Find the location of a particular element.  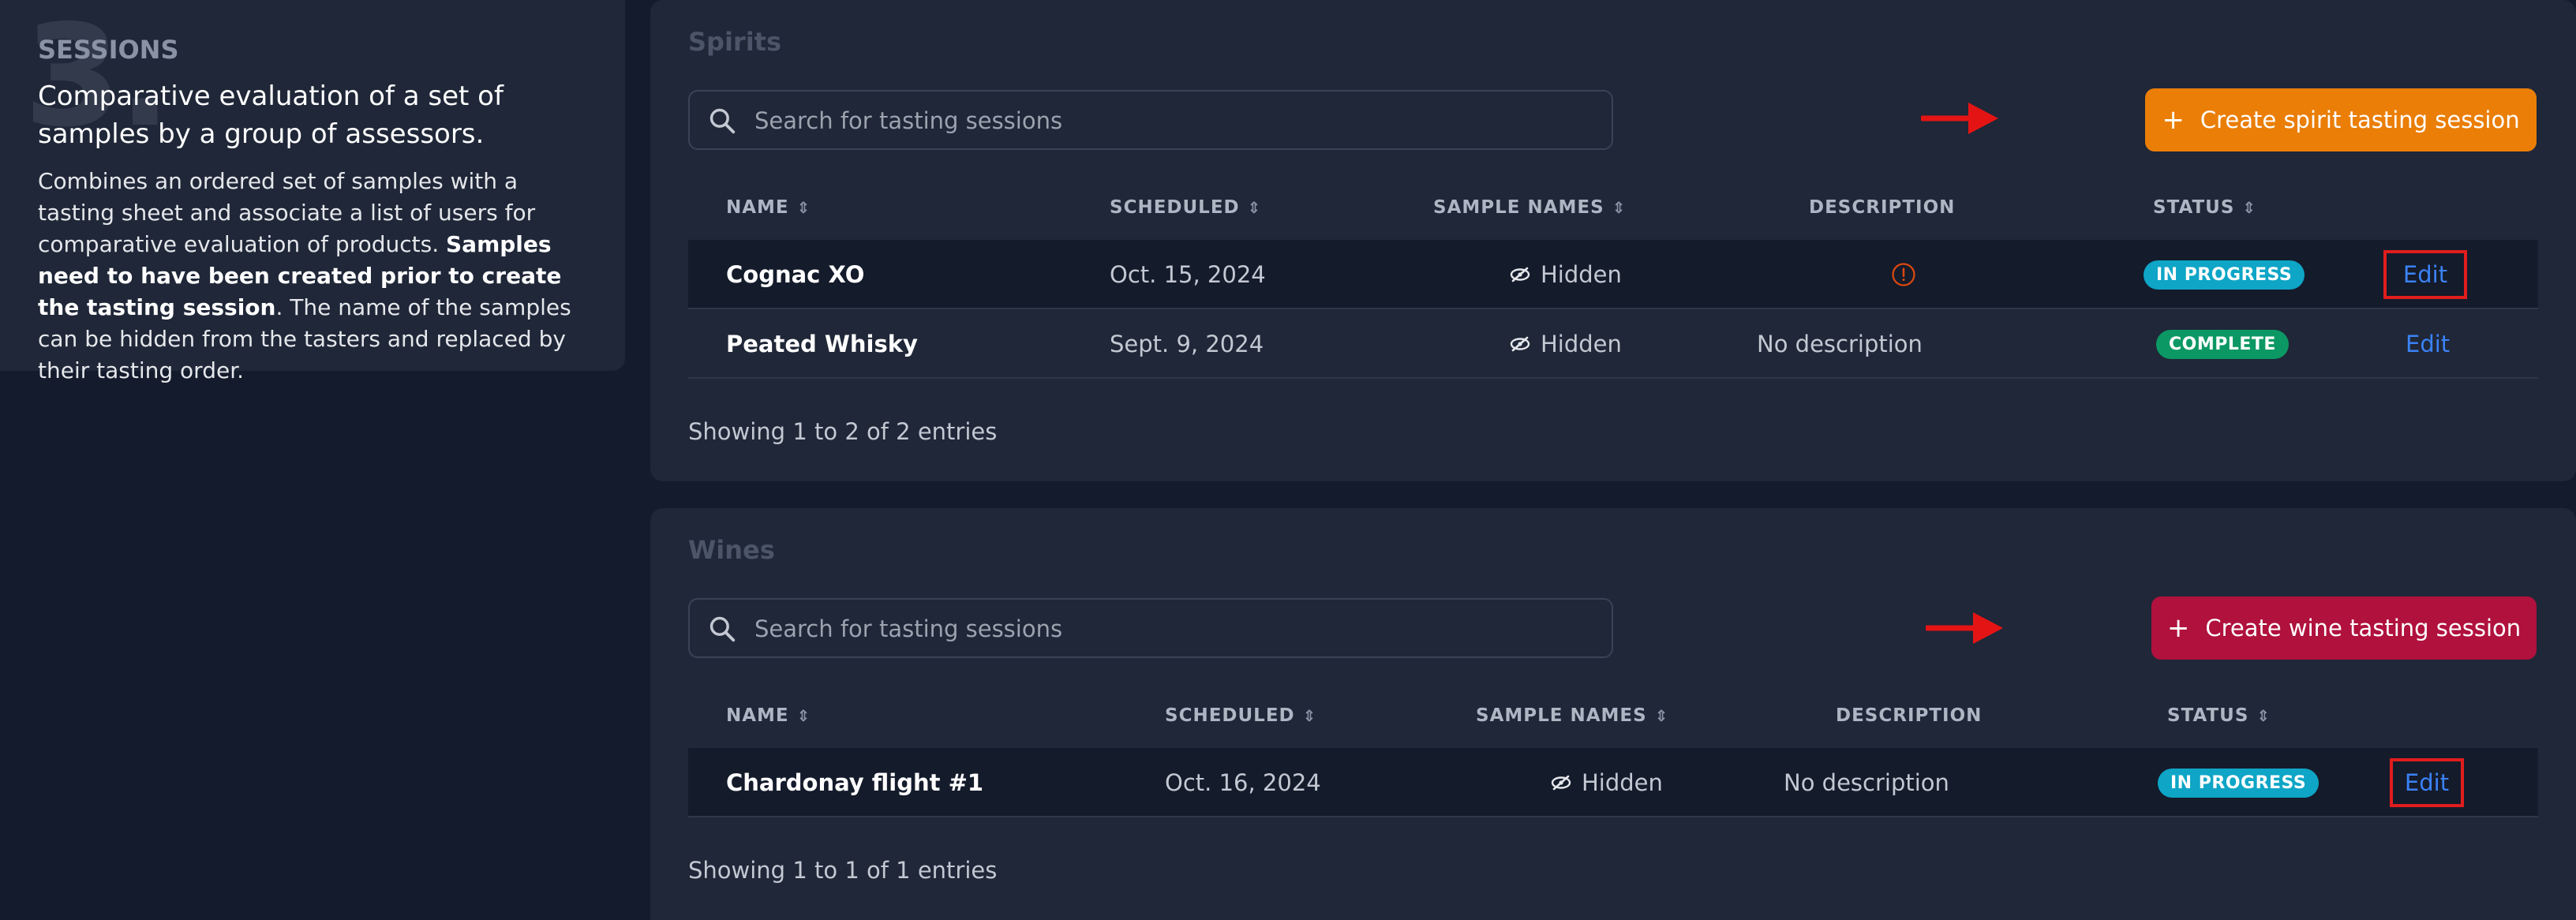

spirits-search is located at coordinates (1150, 120).